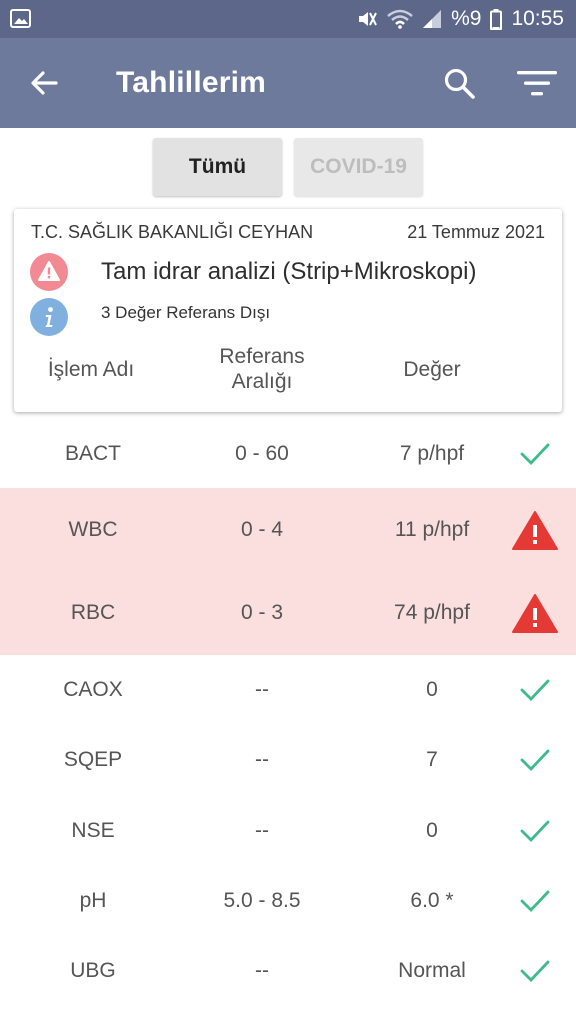  Describe the element at coordinates (20, 18) in the screenshot. I see `gallery-icon` at that location.